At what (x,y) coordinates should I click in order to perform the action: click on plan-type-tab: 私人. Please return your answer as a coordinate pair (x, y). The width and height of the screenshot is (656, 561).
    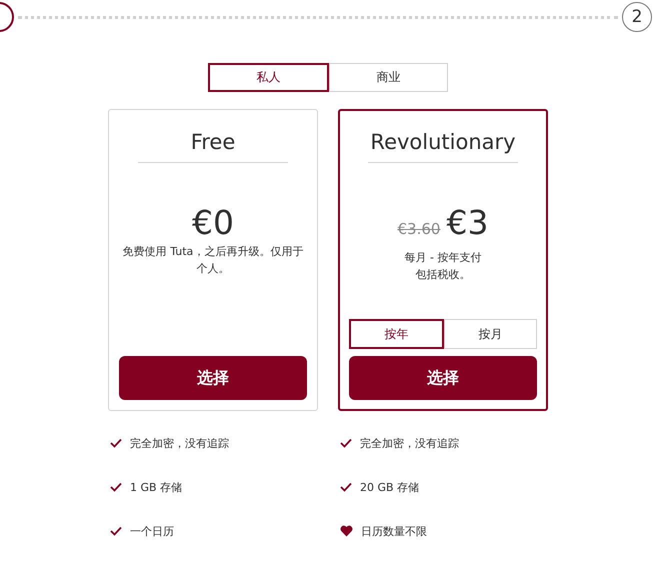
    Looking at the image, I should click on (268, 77).